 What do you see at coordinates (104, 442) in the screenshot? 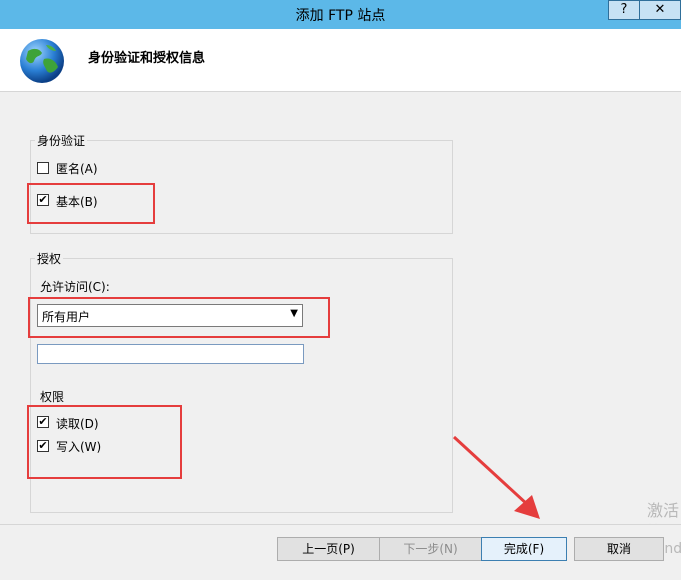
I see `highlight-permissions` at bounding box center [104, 442].